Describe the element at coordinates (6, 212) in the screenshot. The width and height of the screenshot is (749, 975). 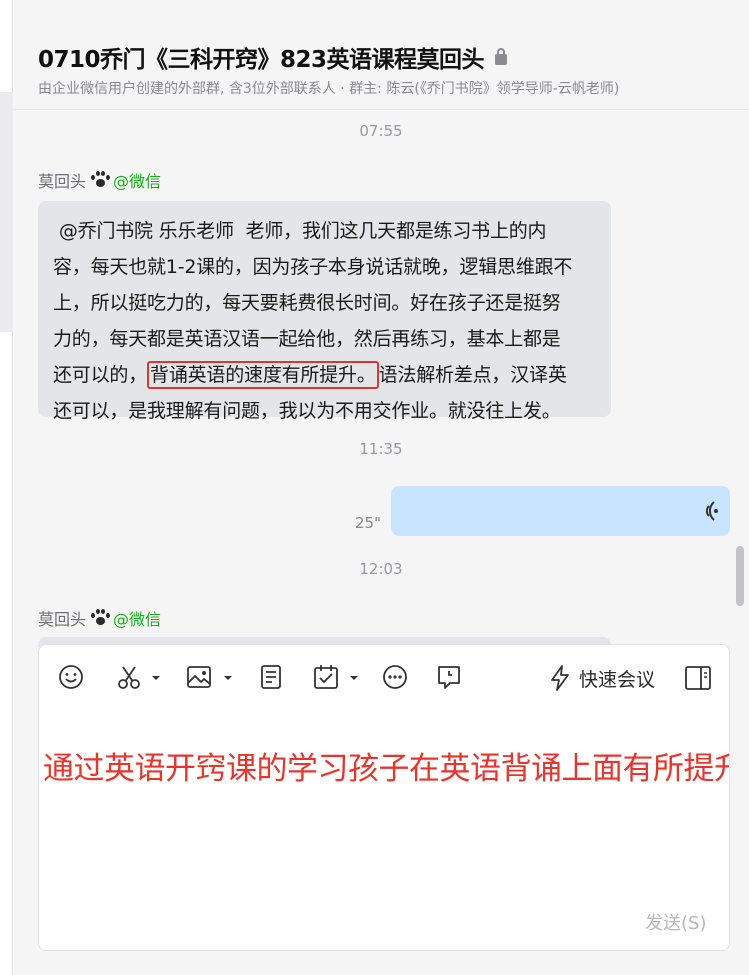
I see `left-panel-selected-row` at that location.